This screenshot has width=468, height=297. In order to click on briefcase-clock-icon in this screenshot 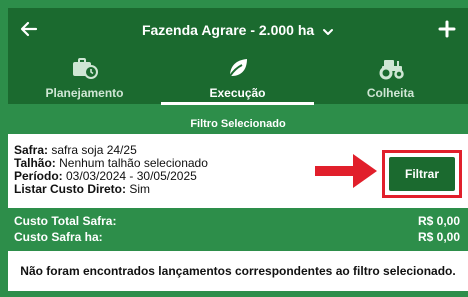, I will do `click(85, 68)`.